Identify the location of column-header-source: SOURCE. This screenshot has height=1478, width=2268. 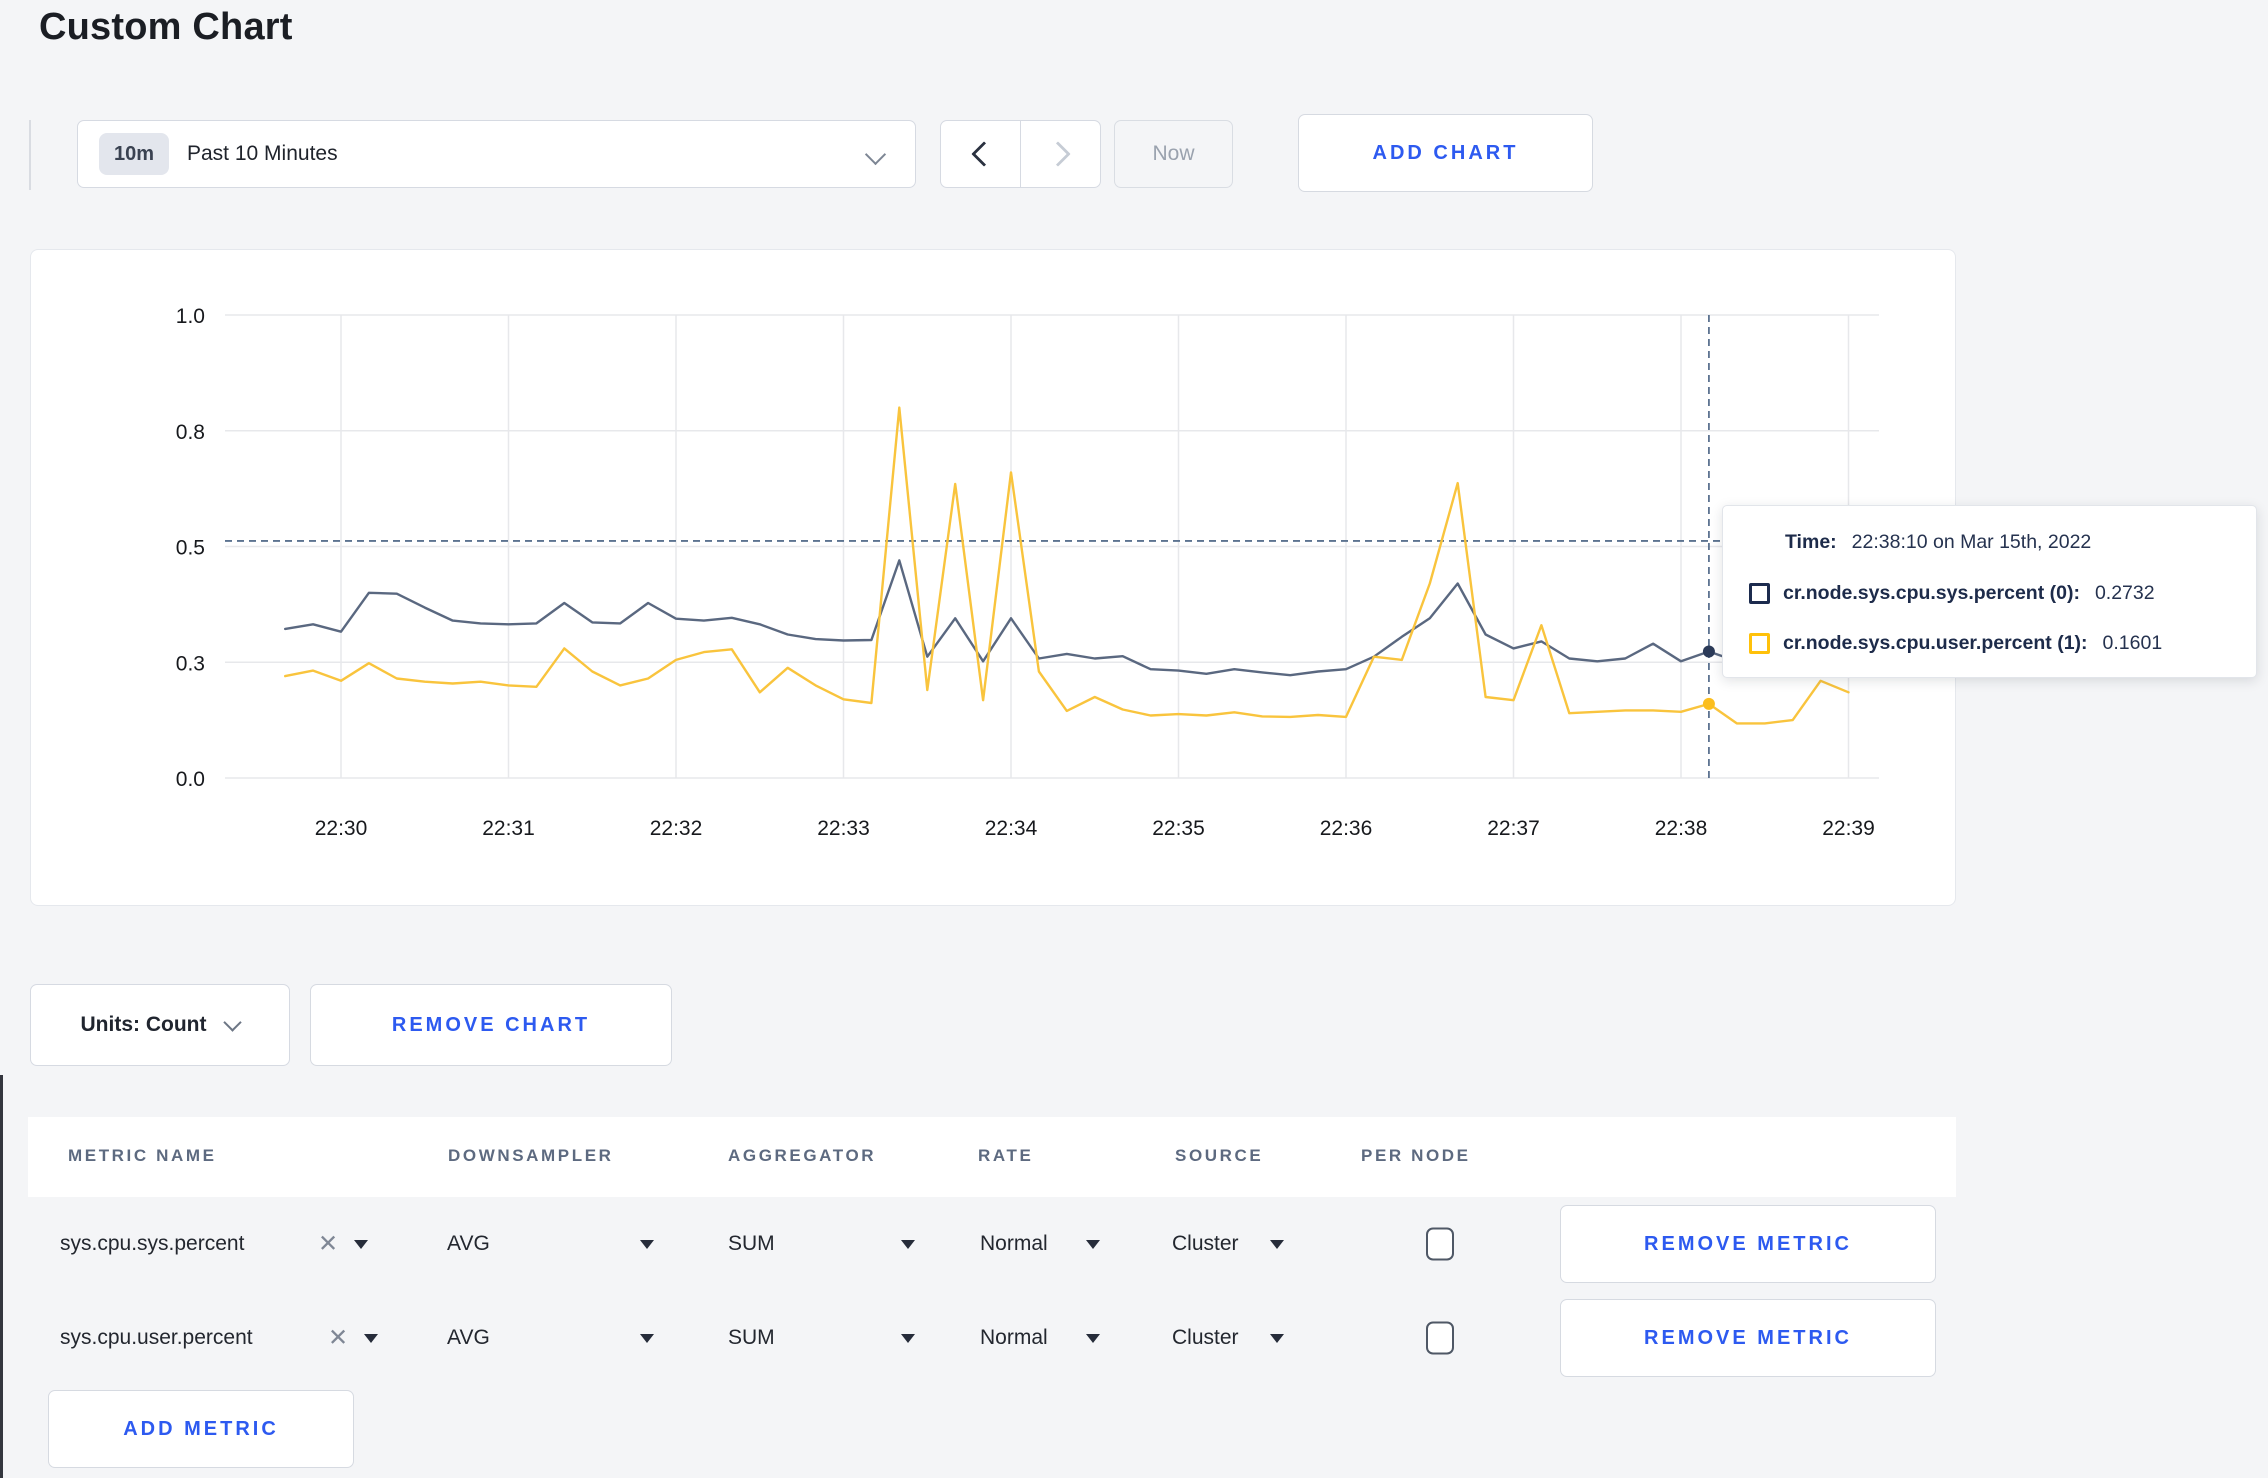
(1219, 1155).